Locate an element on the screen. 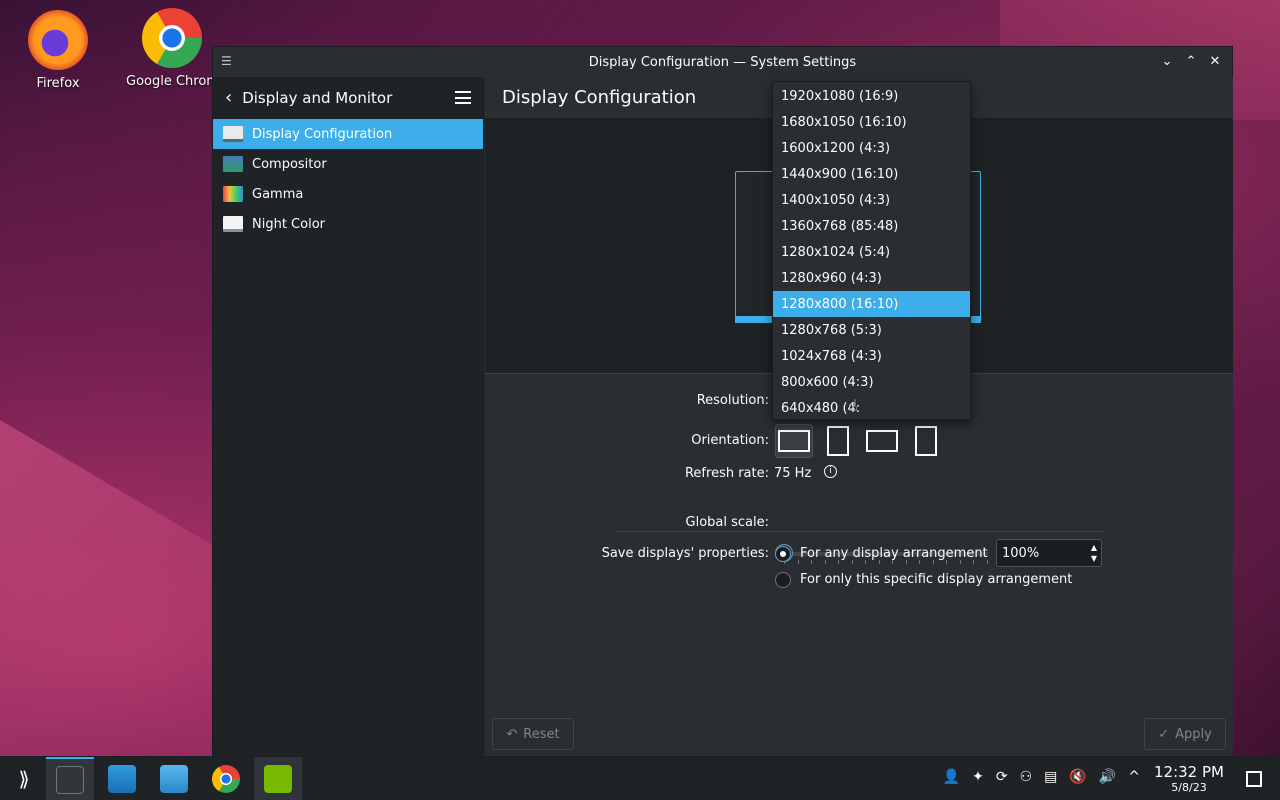  clock: 12:32 PM 5/8/23 is located at coordinates (1189, 778).